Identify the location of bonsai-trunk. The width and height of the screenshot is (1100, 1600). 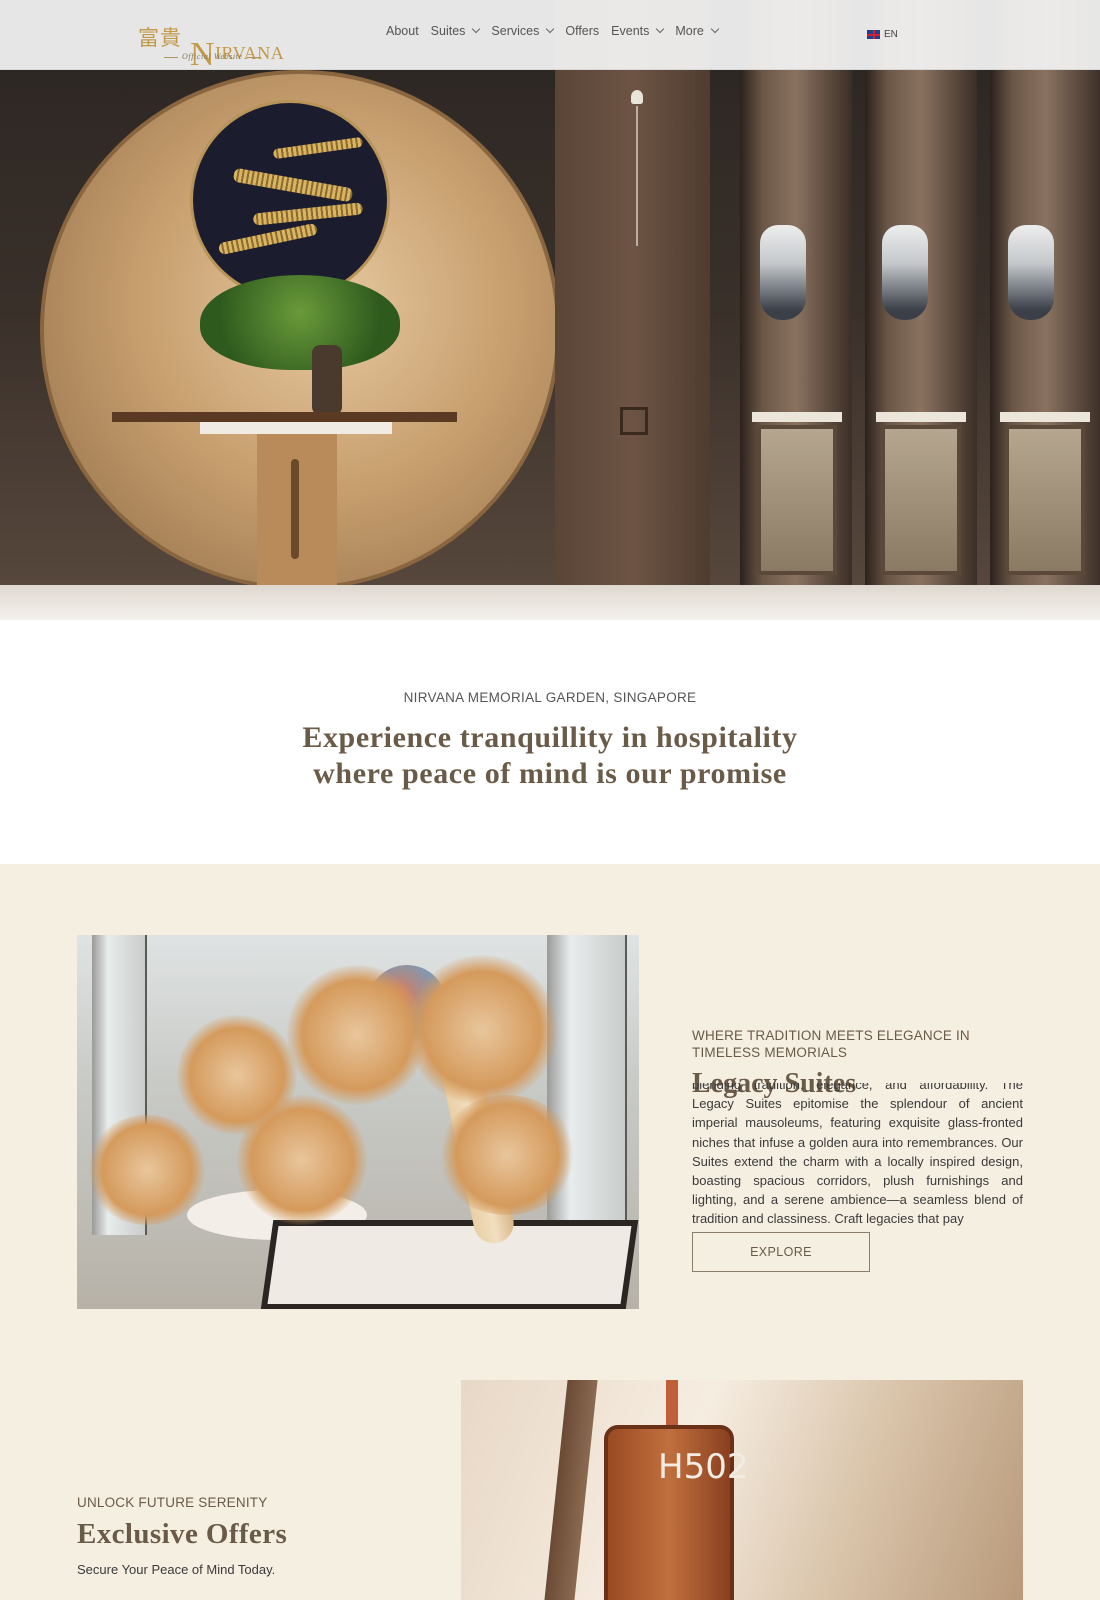
(327, 380).